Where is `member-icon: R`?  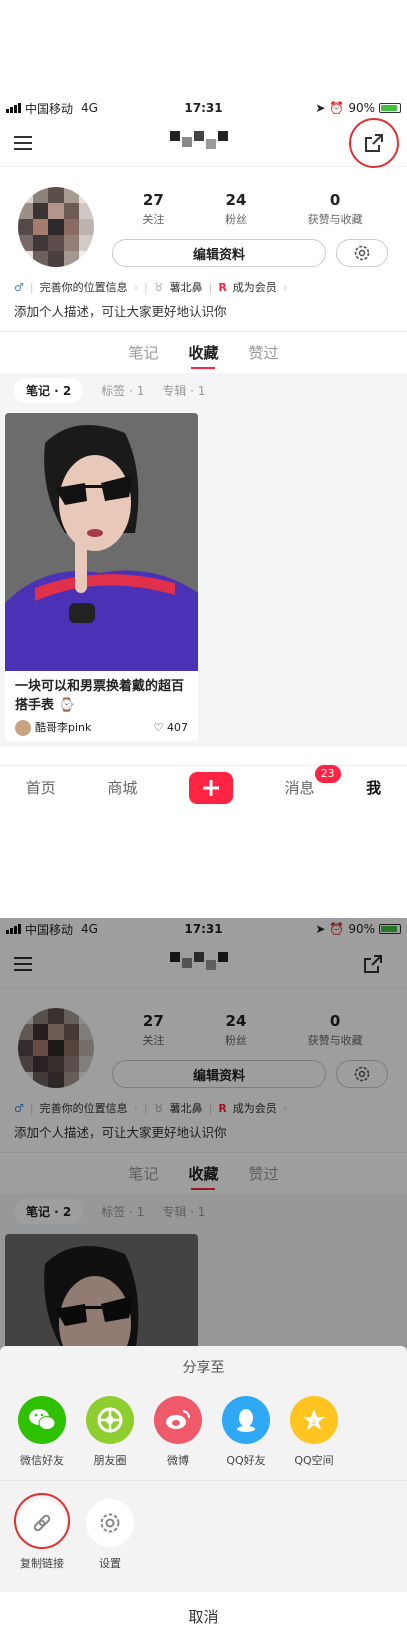 member-icon: R is located at coordinates (222, 287).